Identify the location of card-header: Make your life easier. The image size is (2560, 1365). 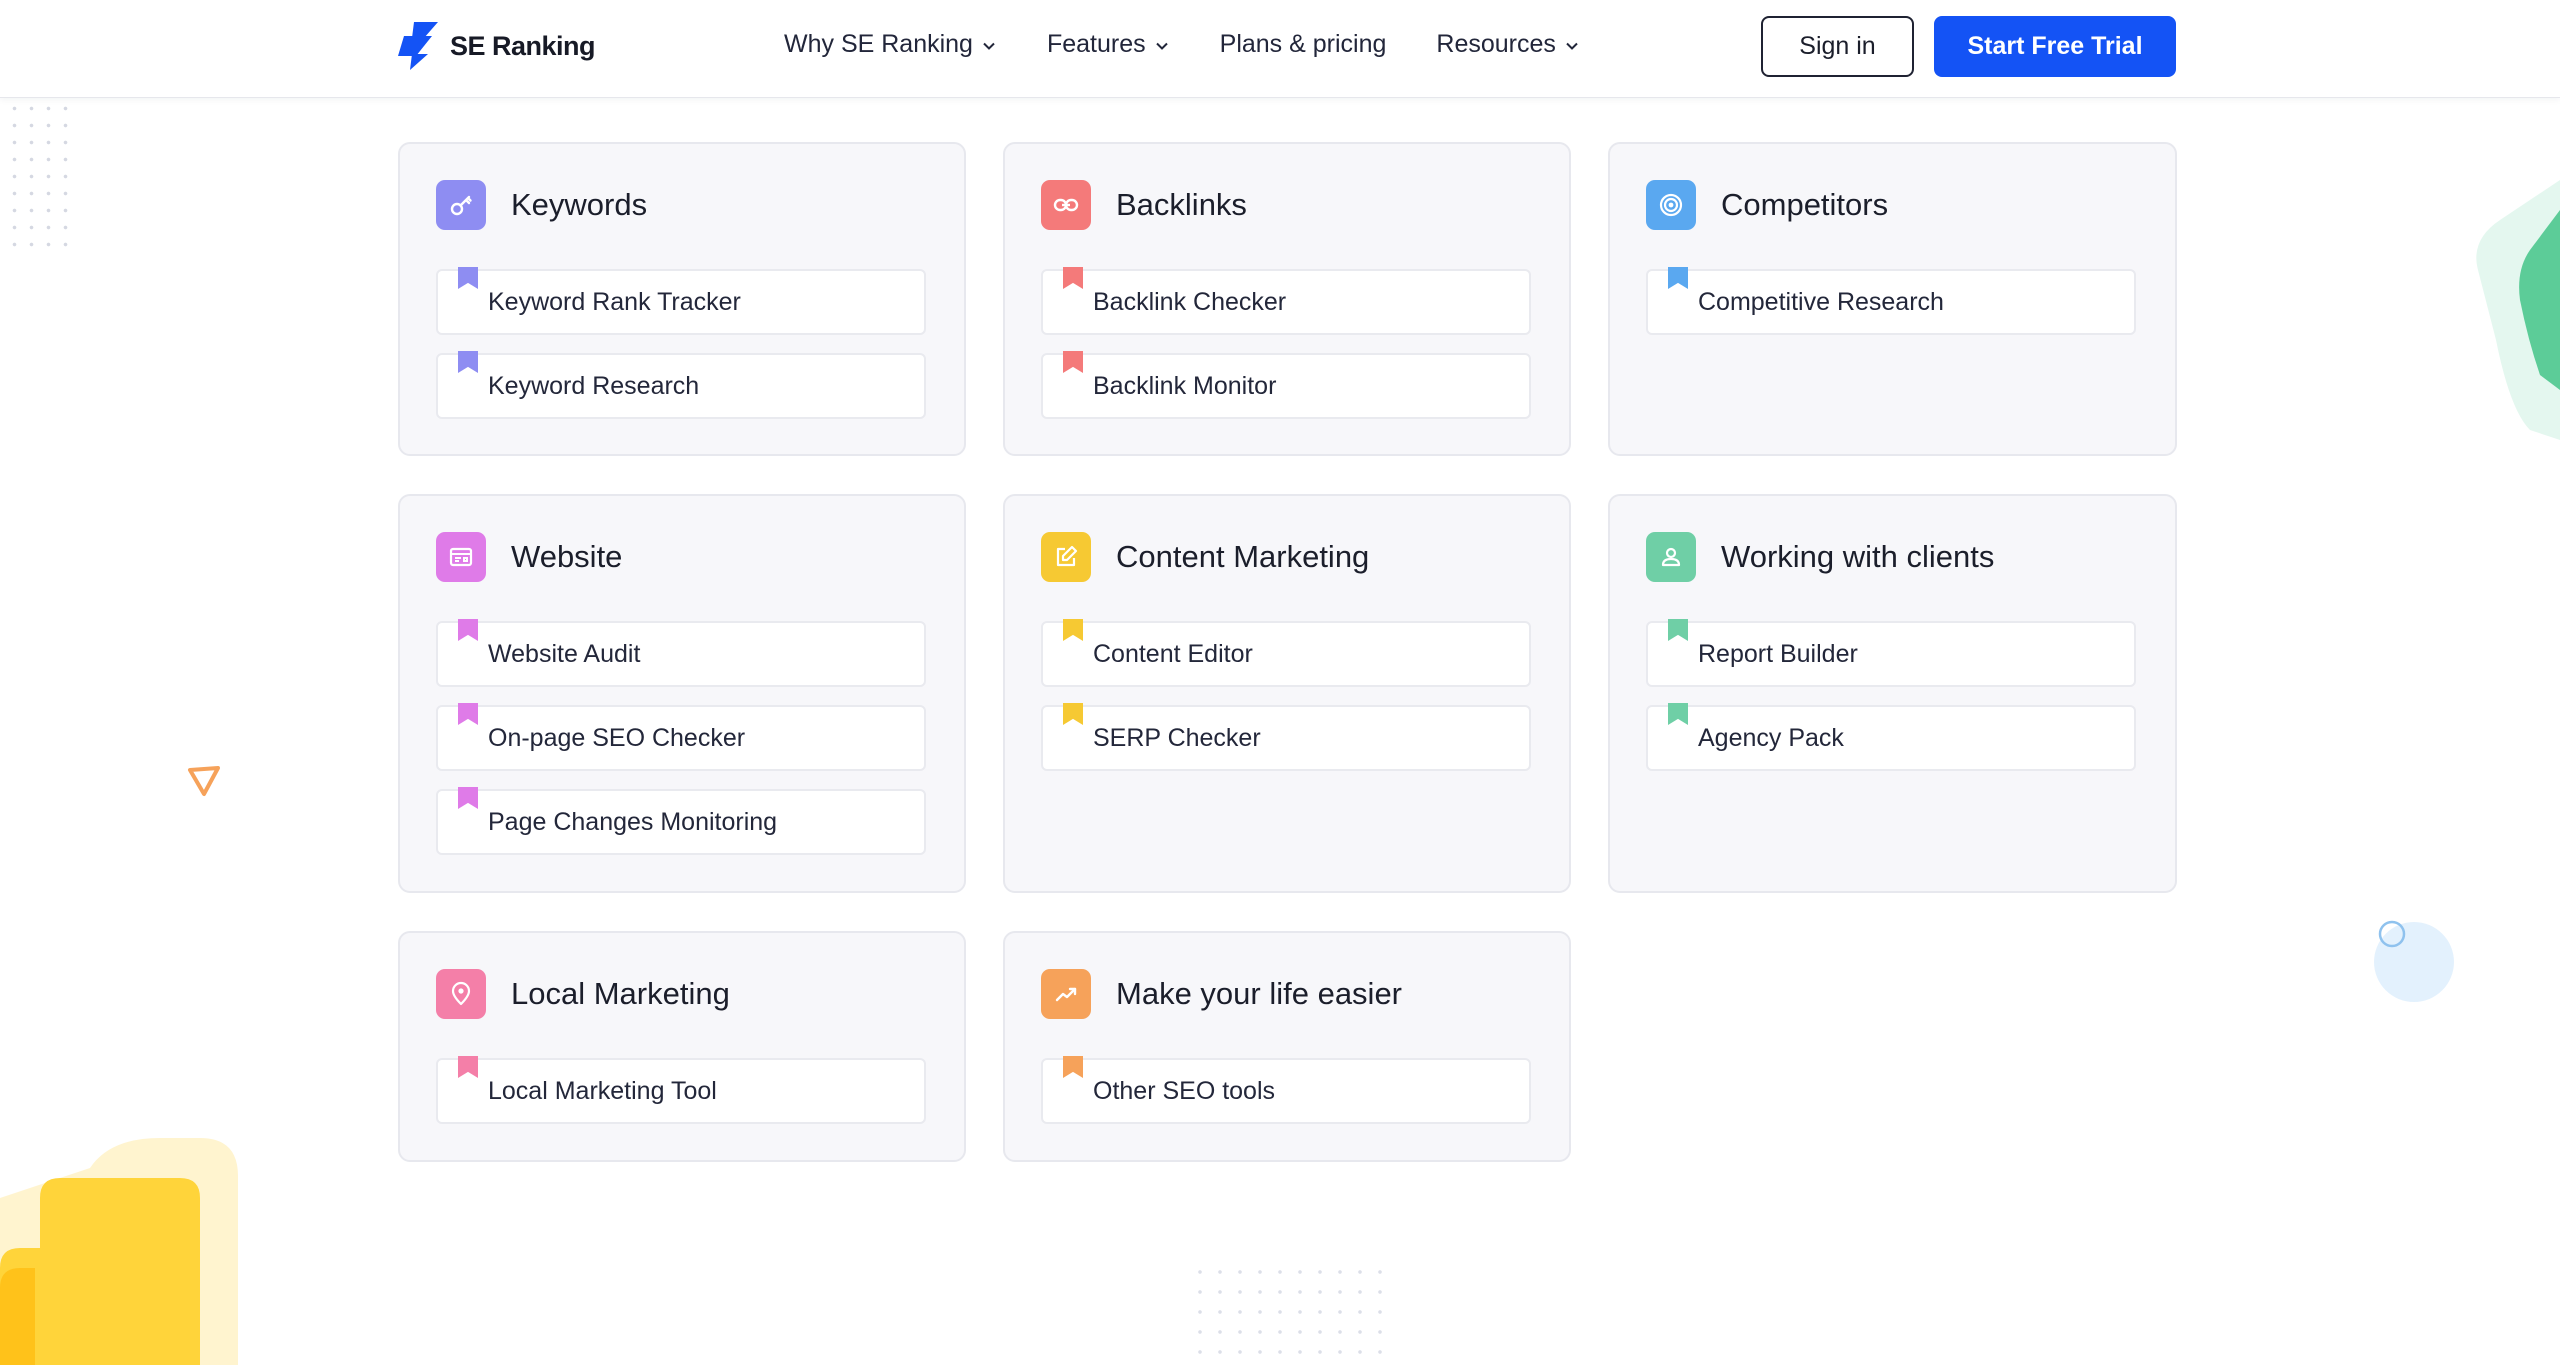
(1221, 994).